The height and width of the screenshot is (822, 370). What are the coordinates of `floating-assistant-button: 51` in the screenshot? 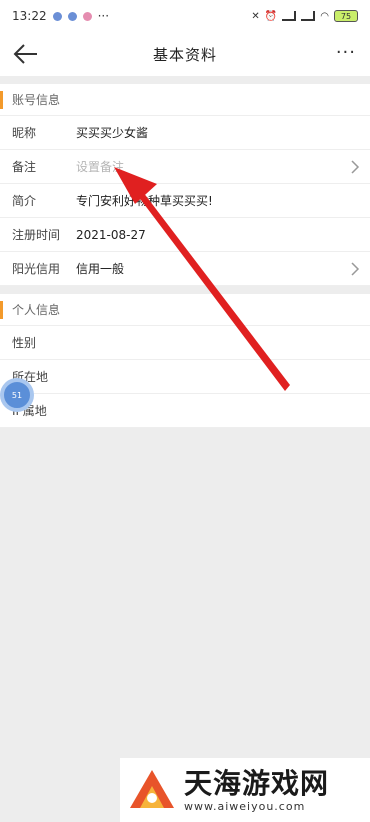 It's located at (17, 395).